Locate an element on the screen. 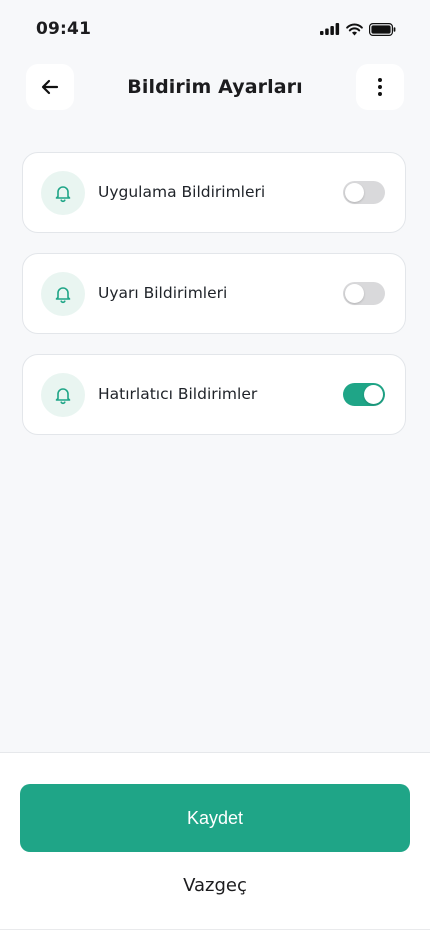 The height and width of the screenshot is (930, 430). setting-label: Uygulama Bildirimleri is located at coordinates (182, 192).